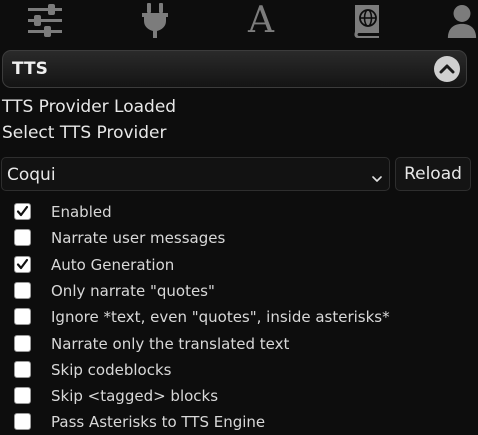 The height and width of the screenshot is (435, 478). Describe the element at coordinates (244, 370) in the screenshot. I see `option-row: Skip codeblocks` at that location.